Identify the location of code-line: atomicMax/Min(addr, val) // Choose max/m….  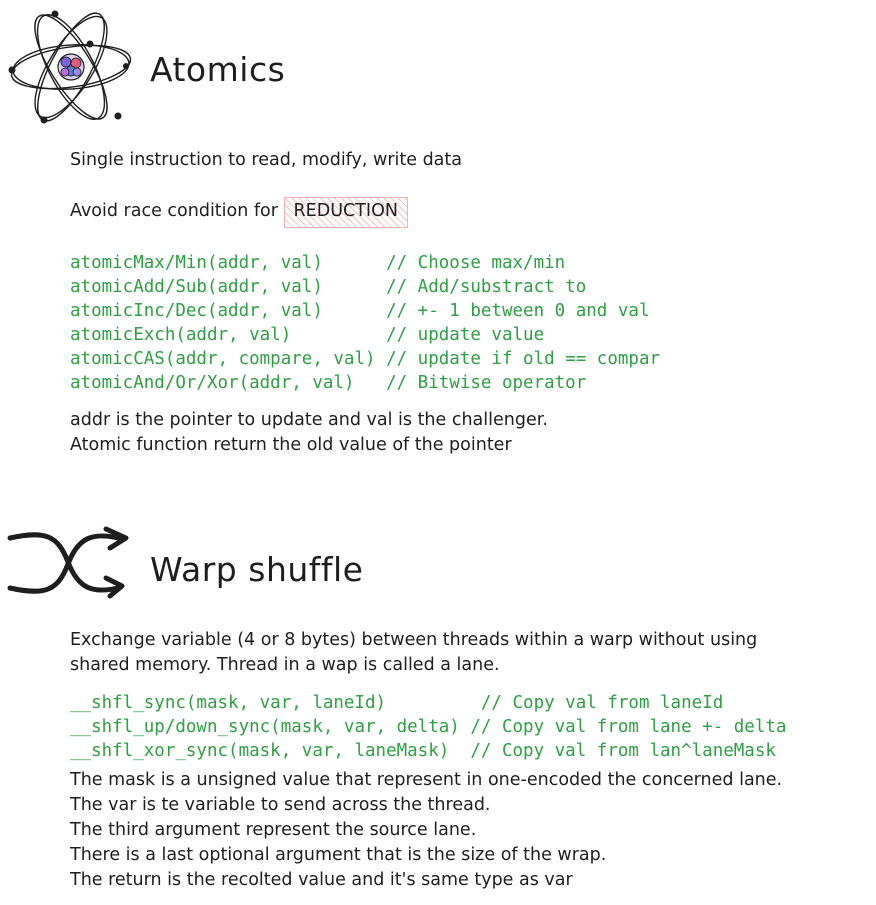
(318, 263).